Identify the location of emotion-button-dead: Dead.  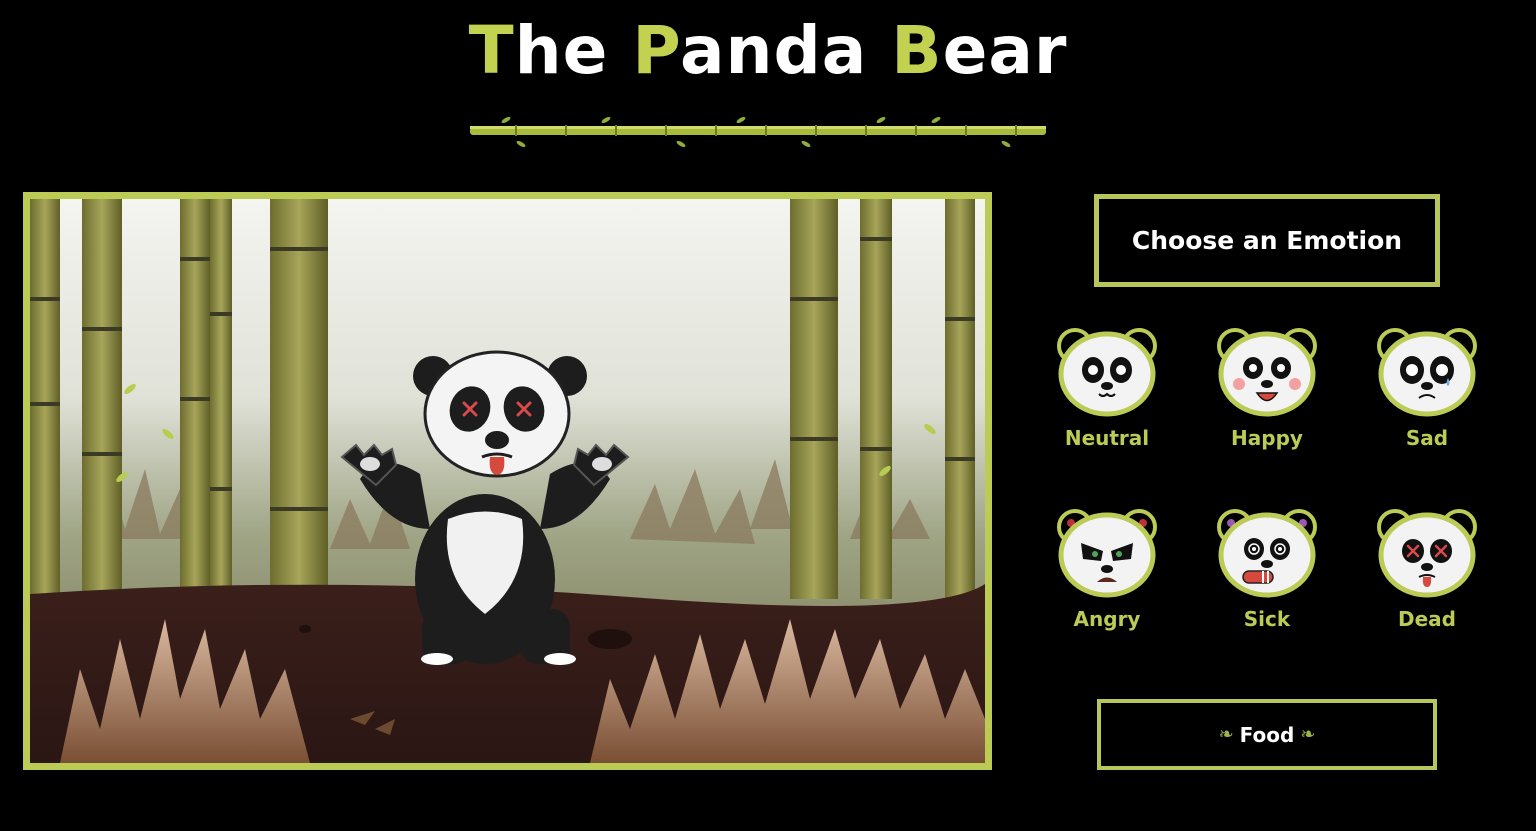
(1427, 569).